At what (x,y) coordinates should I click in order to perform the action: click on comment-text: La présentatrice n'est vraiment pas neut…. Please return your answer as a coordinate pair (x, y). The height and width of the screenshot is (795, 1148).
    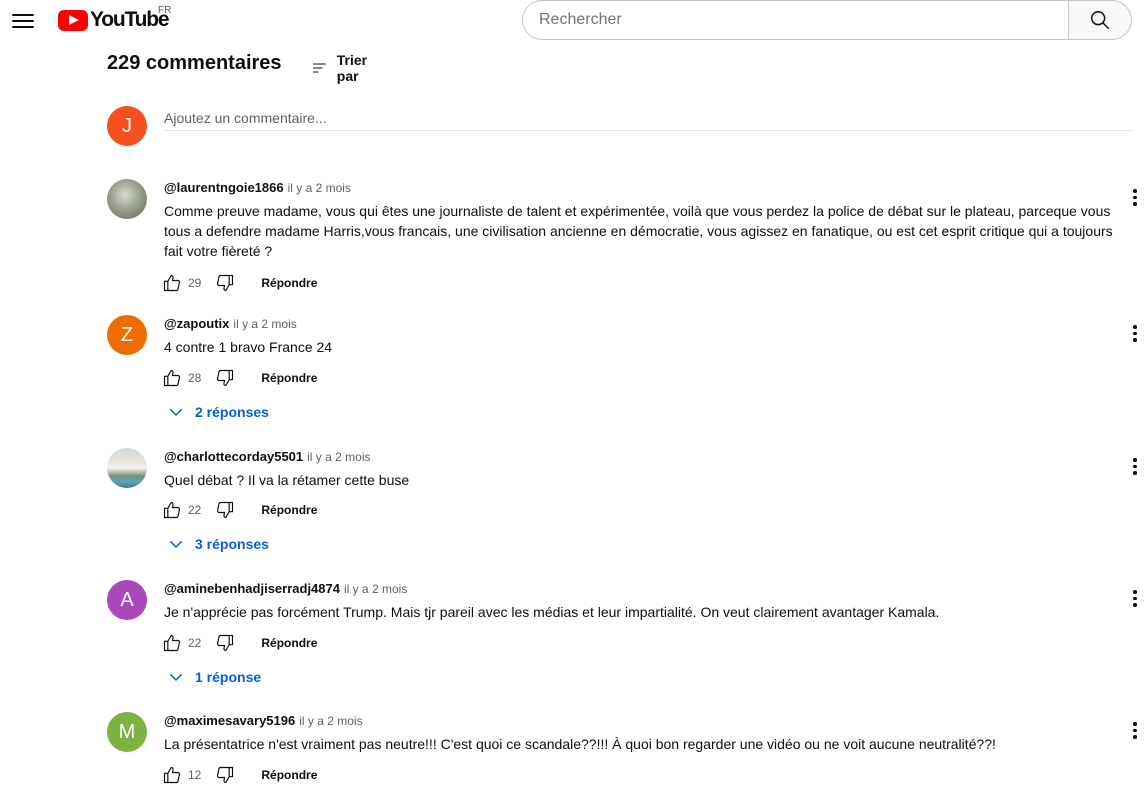
    Looking at the image, I should click on (580, 744).